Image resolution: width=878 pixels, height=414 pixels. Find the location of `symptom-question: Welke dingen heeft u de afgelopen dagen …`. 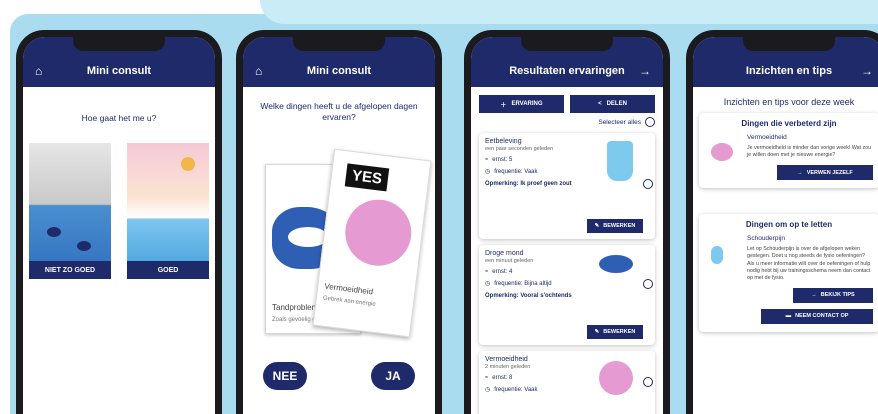

symptom-question: Welke dingen heeft u de afgelopen dagen … is located at coordinates (339, 112).